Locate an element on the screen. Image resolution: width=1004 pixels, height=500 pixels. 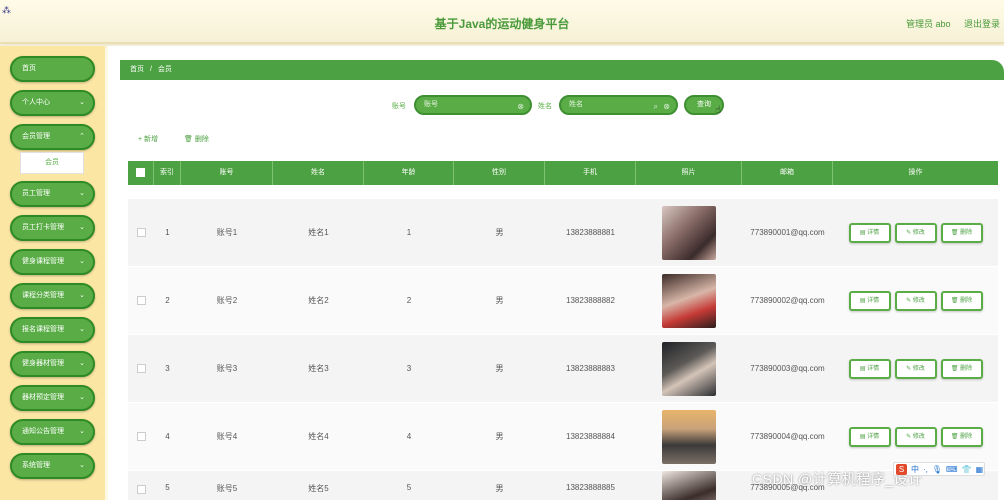
ime-toolbar: S 中 ·, 🎙 ⌨ 👕 ▦ is located at coordinates (939, 469).